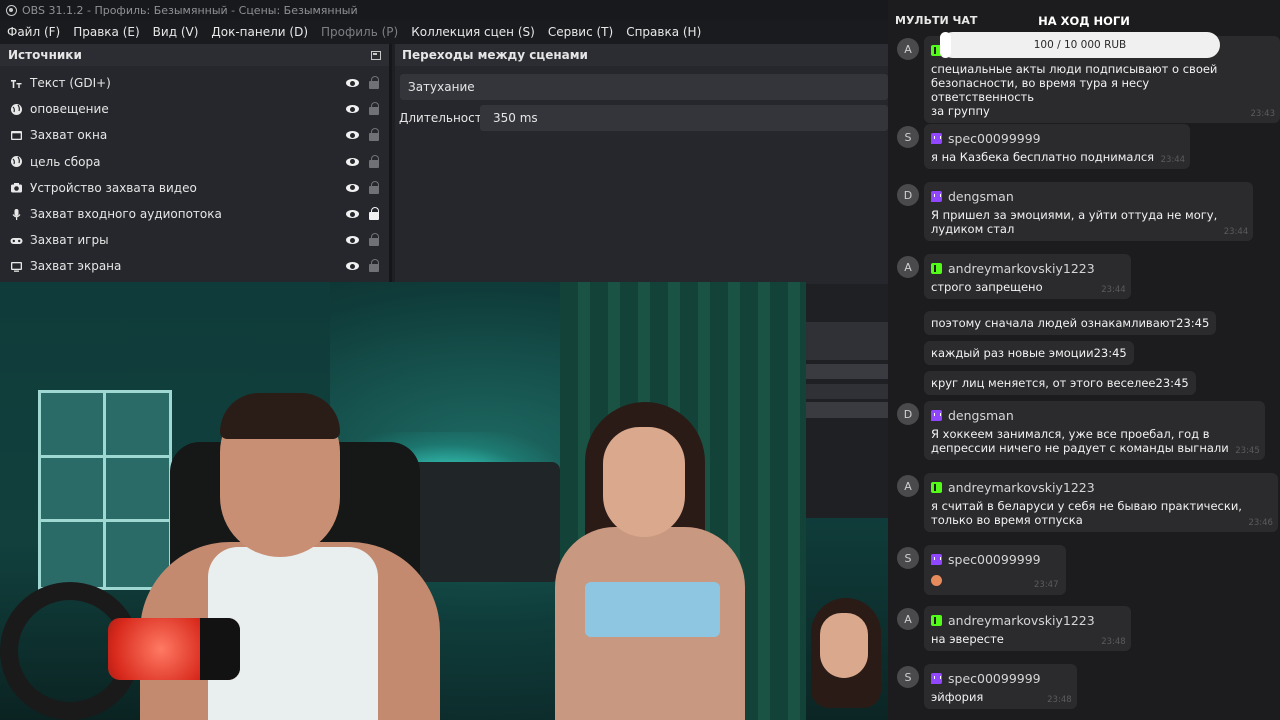  What do you see at coordinates (194, 266) in the screenshot?
I see `source-row: Захват экрана` at bounding box center [194, 266].